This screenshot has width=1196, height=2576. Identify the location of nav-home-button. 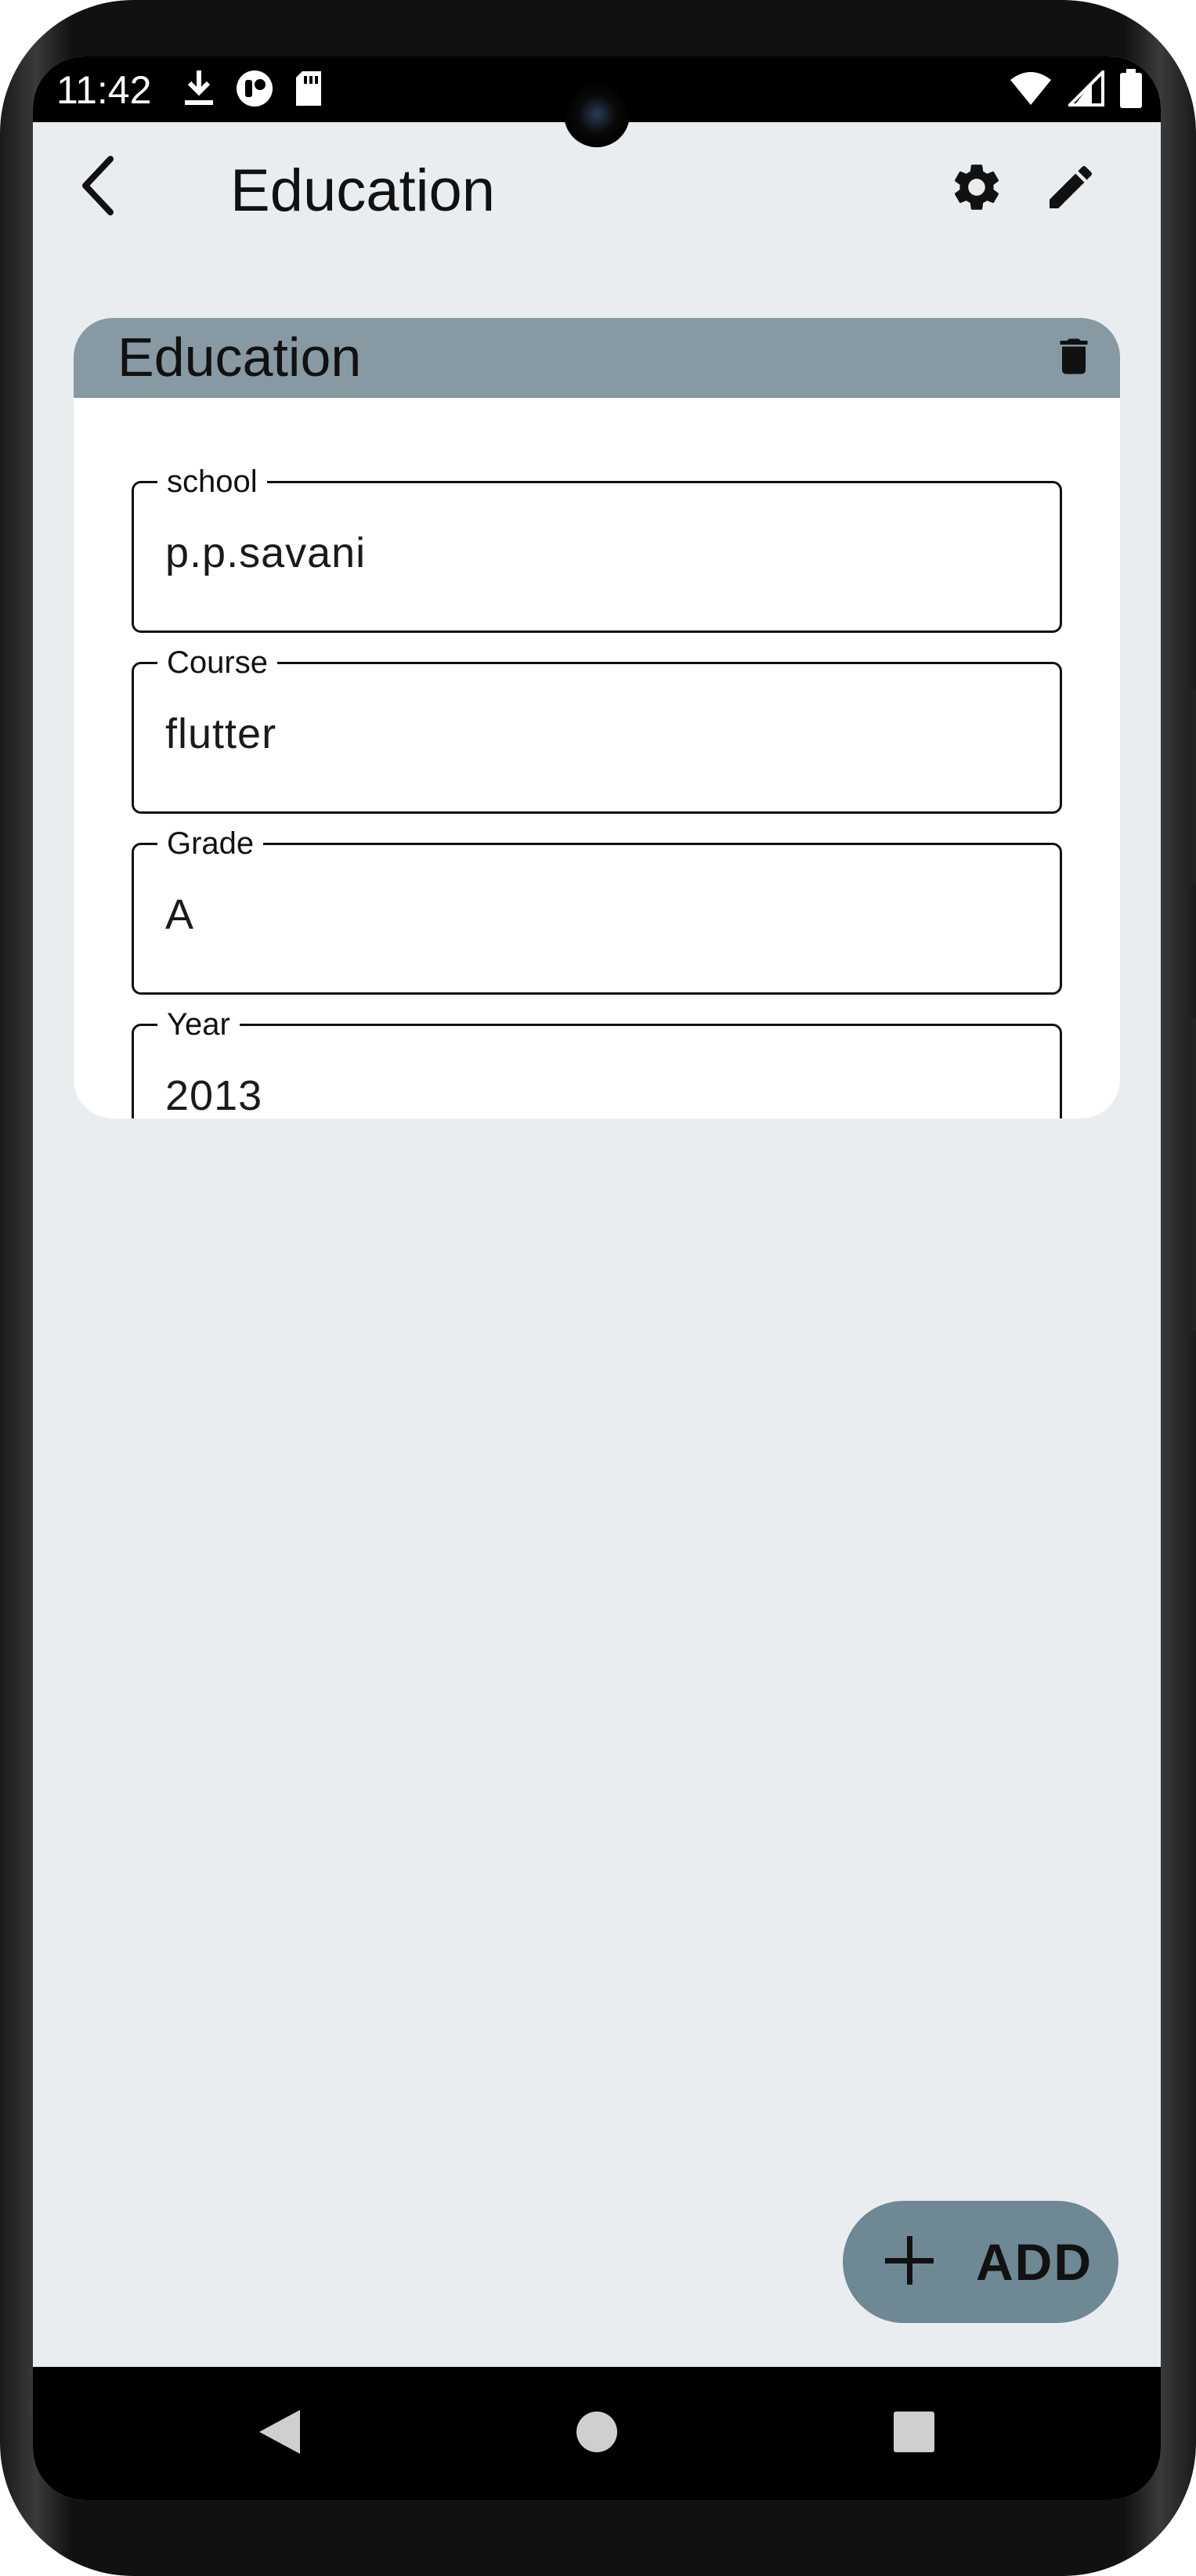
(597, 2433).